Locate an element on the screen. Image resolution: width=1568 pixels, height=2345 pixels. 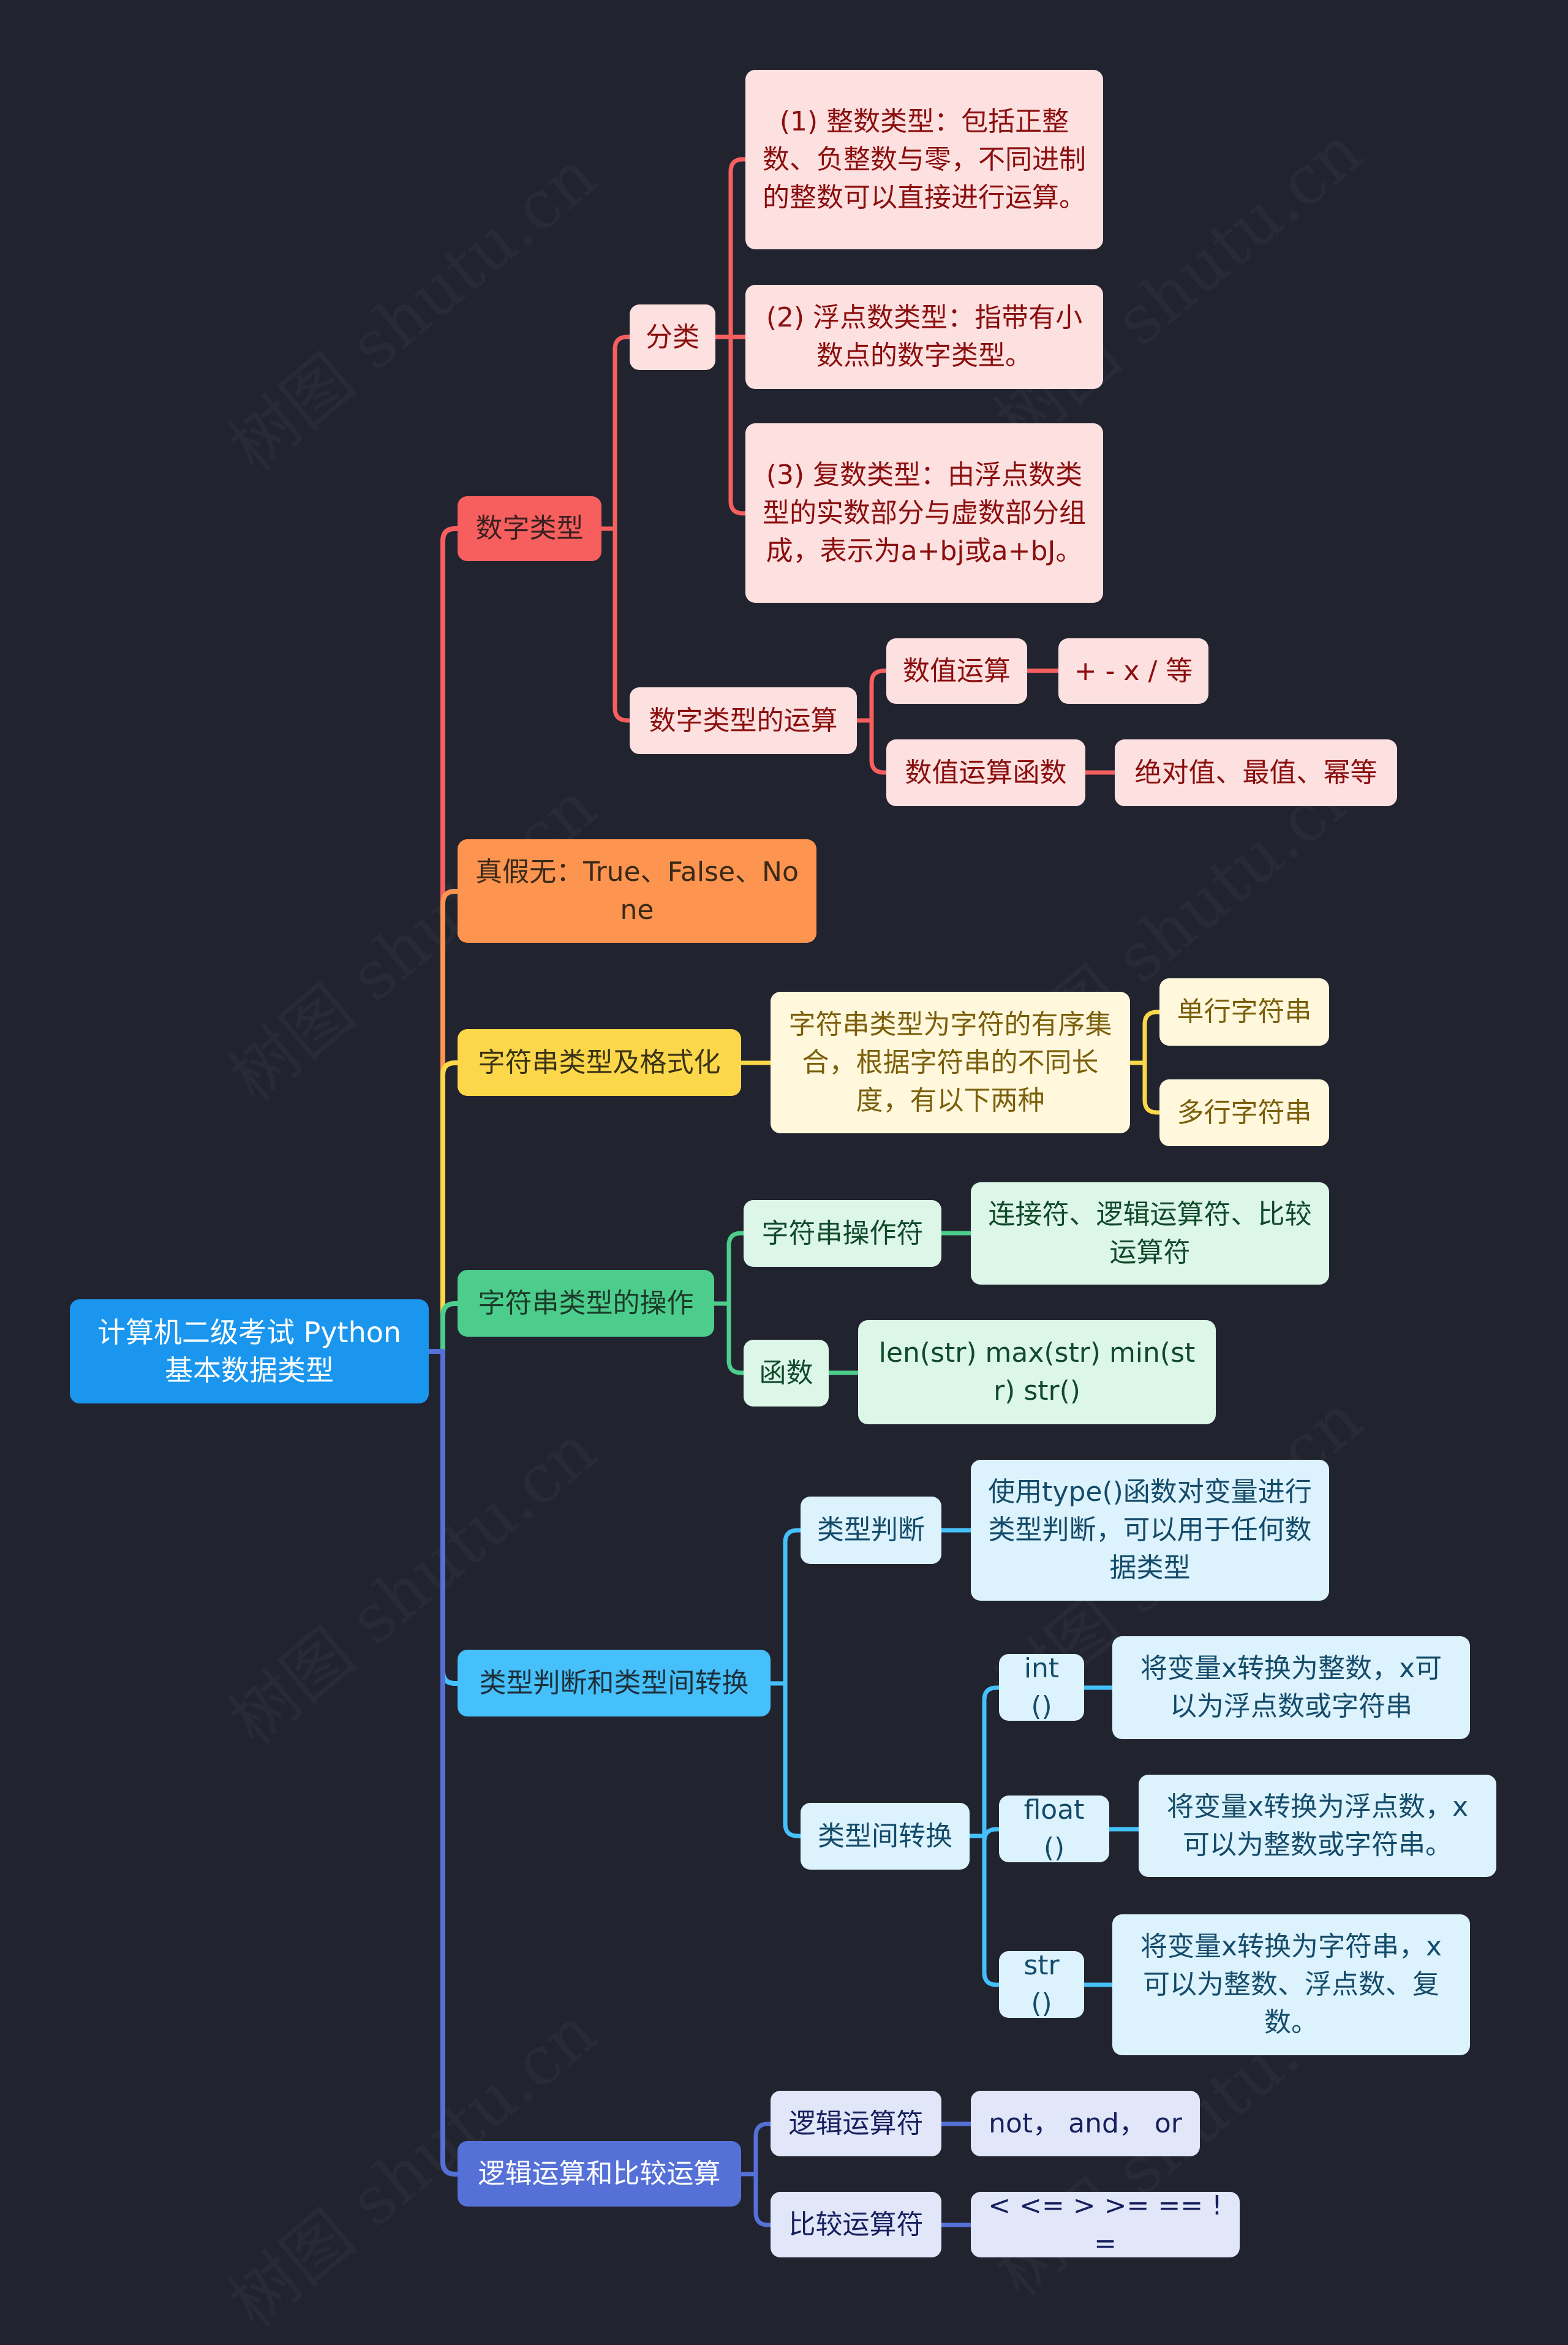
leaf-float-desc: 将变量x转换为浮点数，x可以为整数或字符串。 is located at coordinates (1318, 1826).